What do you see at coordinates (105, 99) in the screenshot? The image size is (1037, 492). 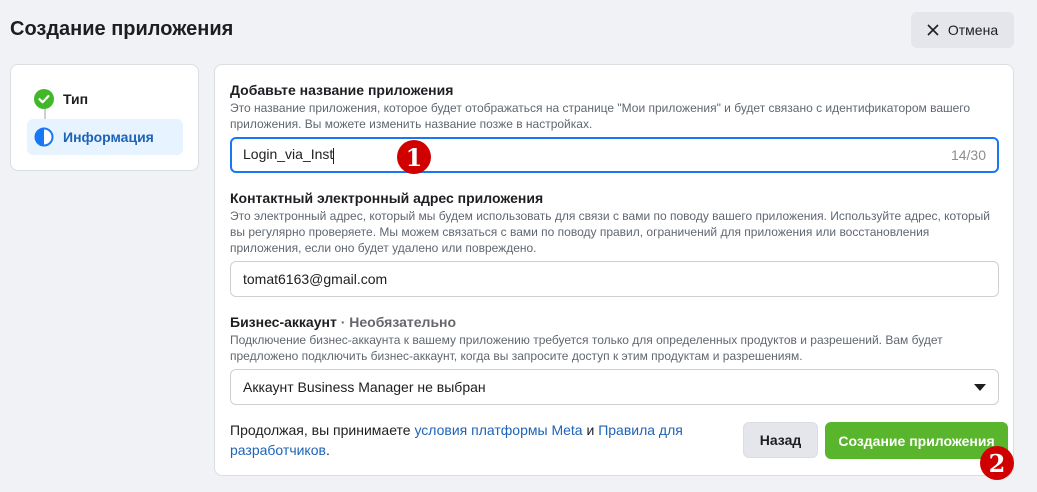 I see `step-type: Тип` at bounding box center [105, 99].